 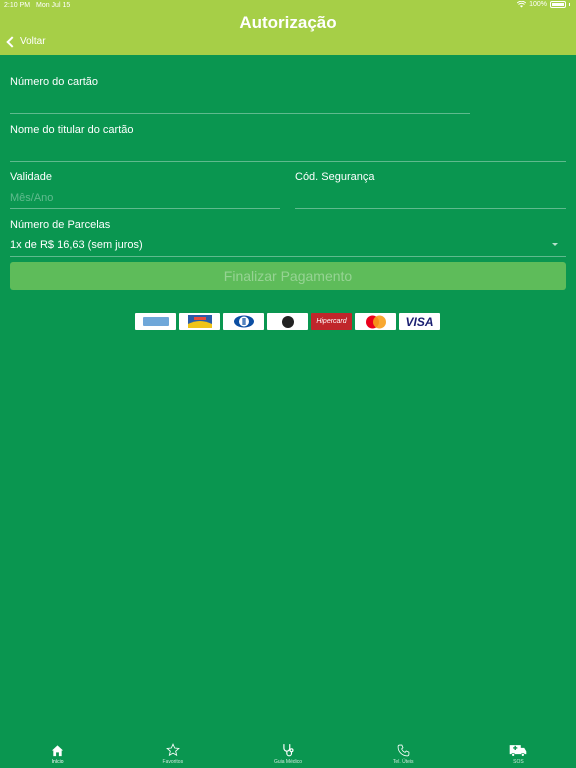 I want to click on tab-label: Início, so click(x=57, y=762).